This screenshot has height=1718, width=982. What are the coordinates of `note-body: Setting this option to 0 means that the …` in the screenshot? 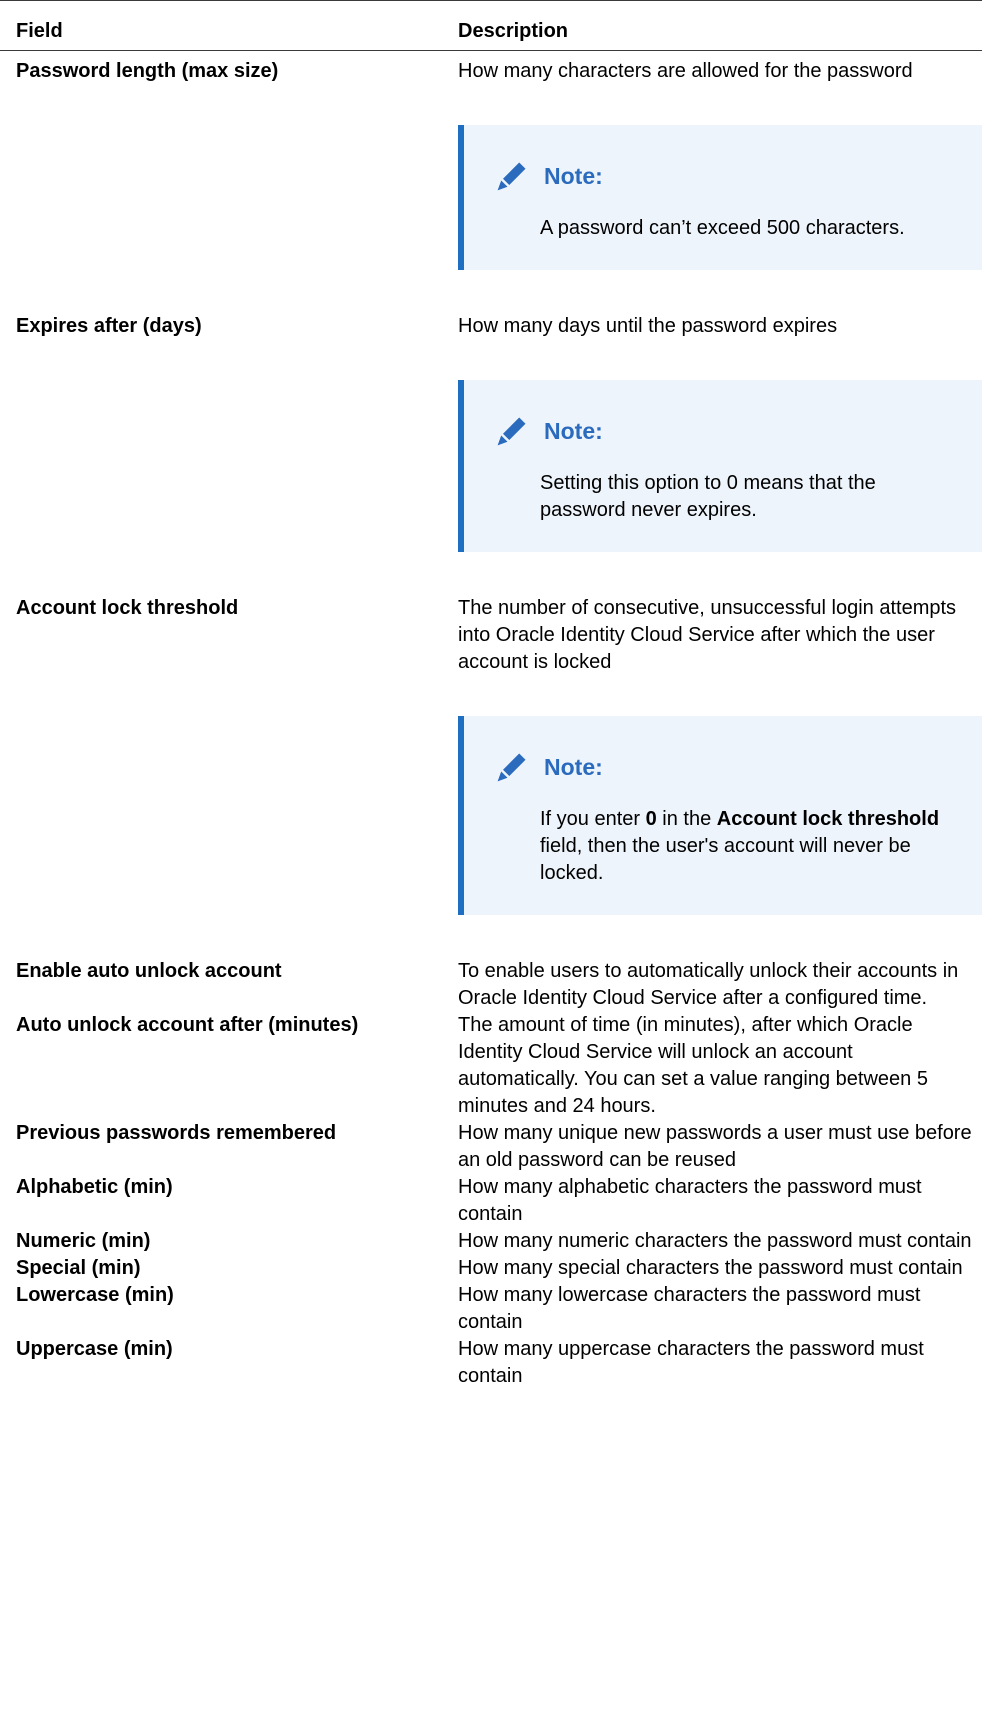 It's located at (708, 496).